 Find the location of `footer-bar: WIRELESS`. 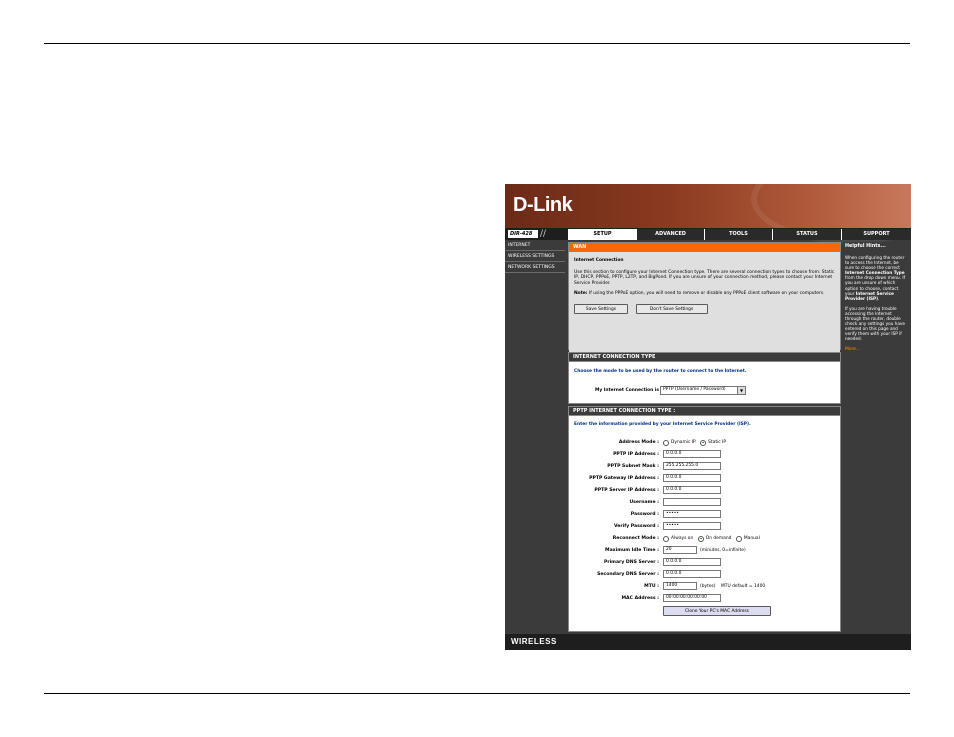

footer-bar: WIRELESS is located at coordinates (708, 642).